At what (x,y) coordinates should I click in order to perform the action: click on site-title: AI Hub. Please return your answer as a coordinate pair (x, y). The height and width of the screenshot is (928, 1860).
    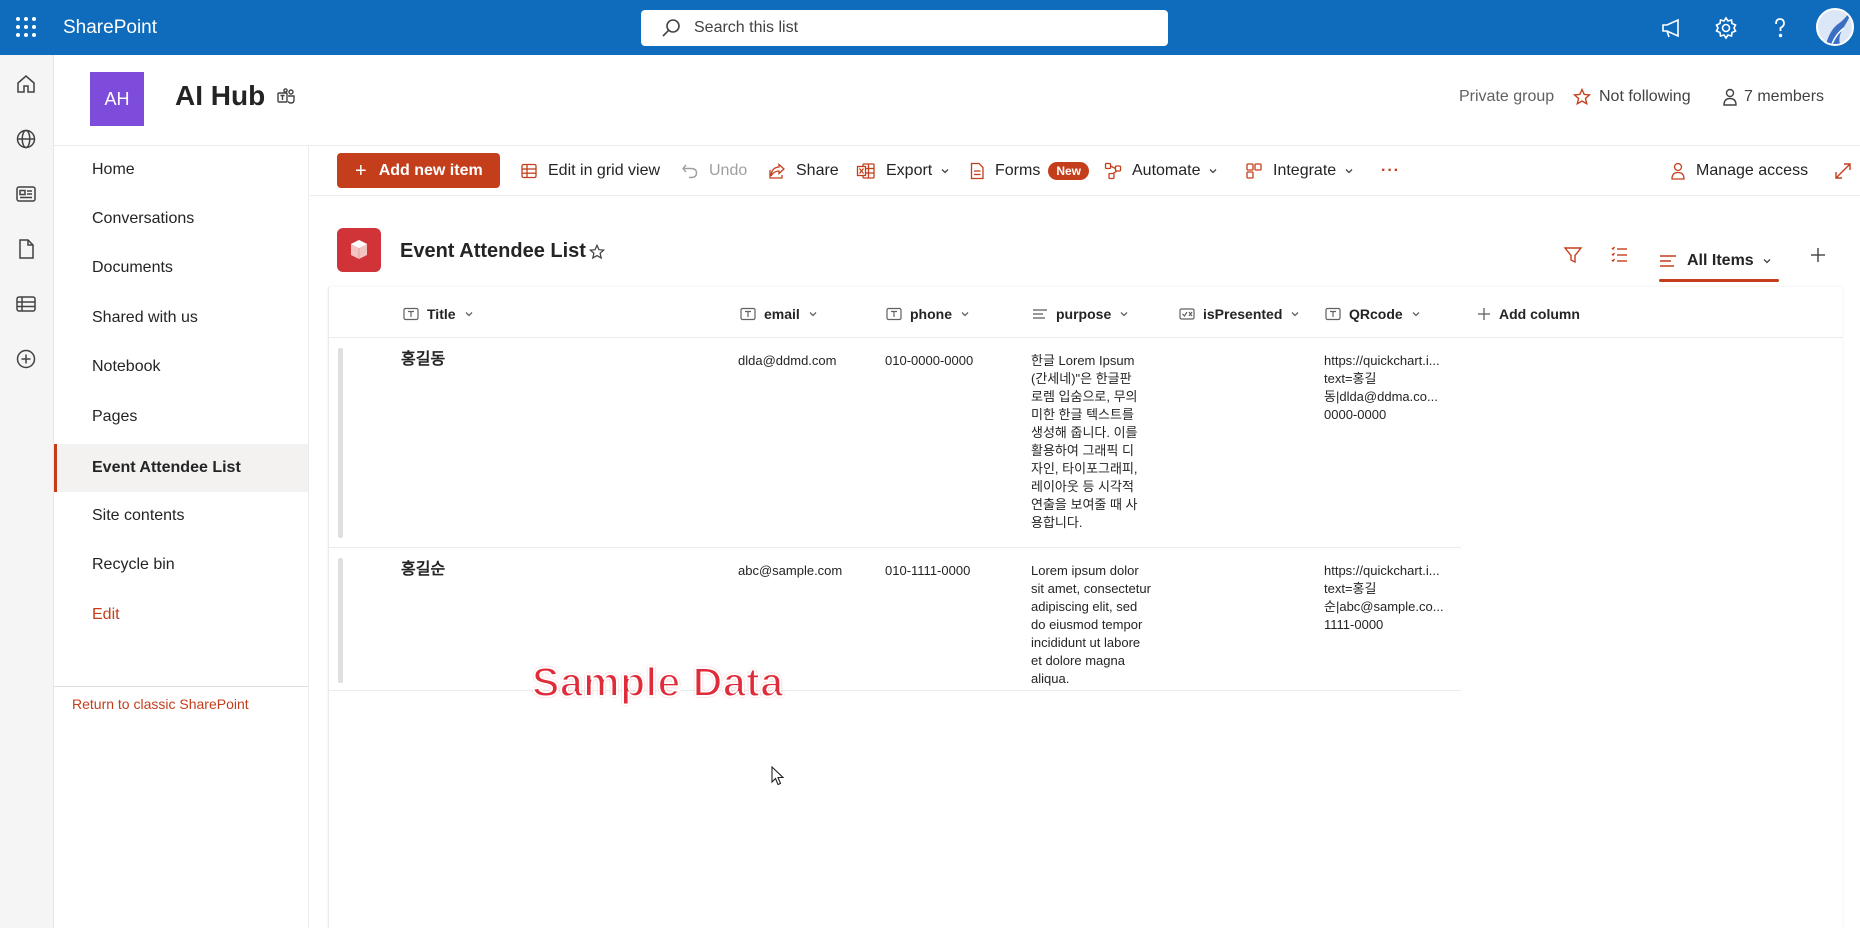
    Looking at the image, I should click on (220, 96).